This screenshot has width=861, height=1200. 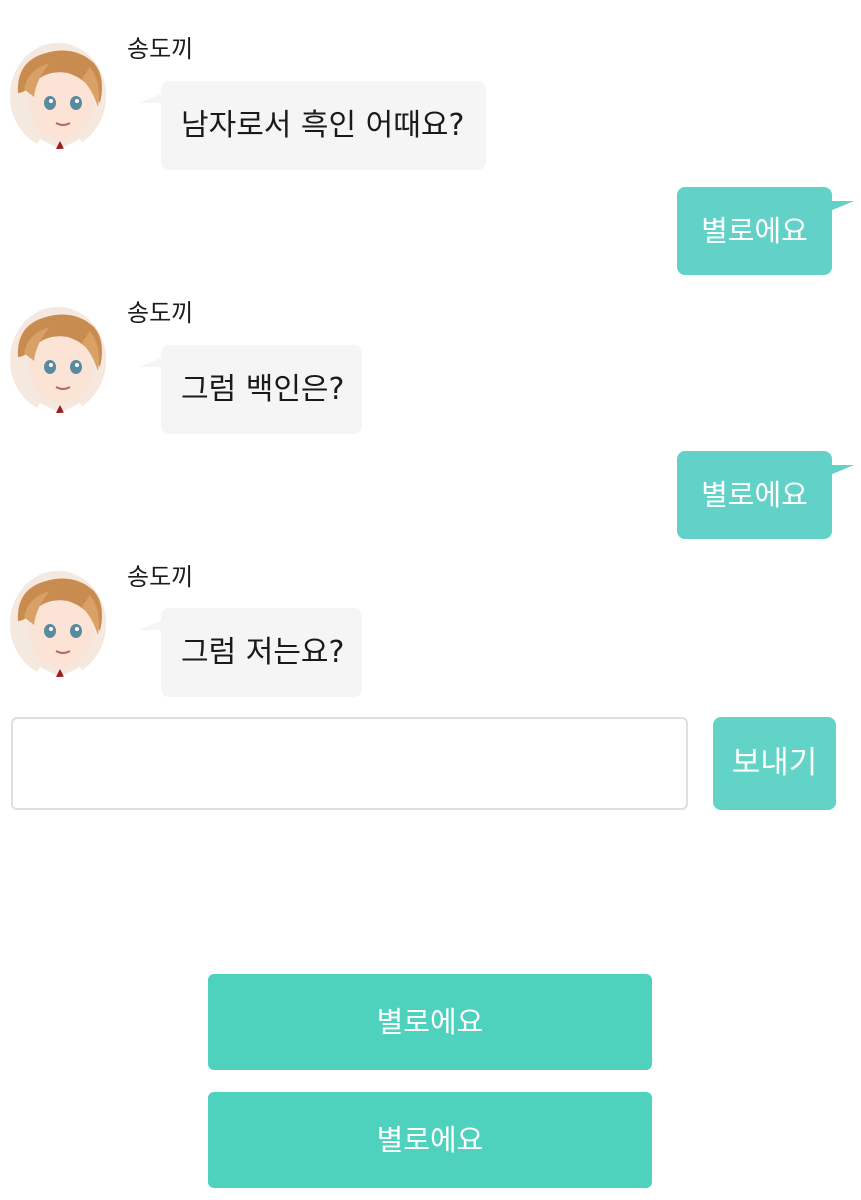 What do you see at coordinates (323, 125) in the screenshot?
I see `message-text: 남자로서 흑인 어때요?` at bounding box center [323, 125].